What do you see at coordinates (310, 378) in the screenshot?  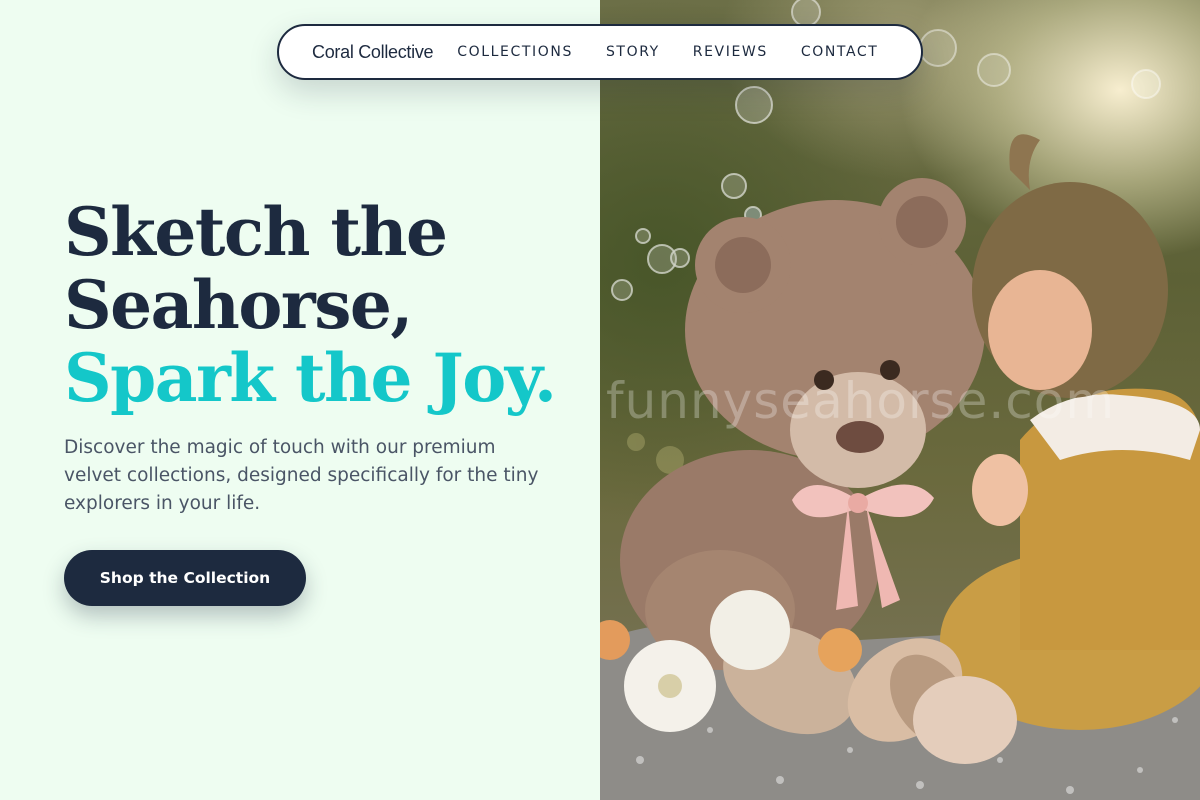 I see `headline-accent: Spark the Joy.` at bounding box center [310, 378].